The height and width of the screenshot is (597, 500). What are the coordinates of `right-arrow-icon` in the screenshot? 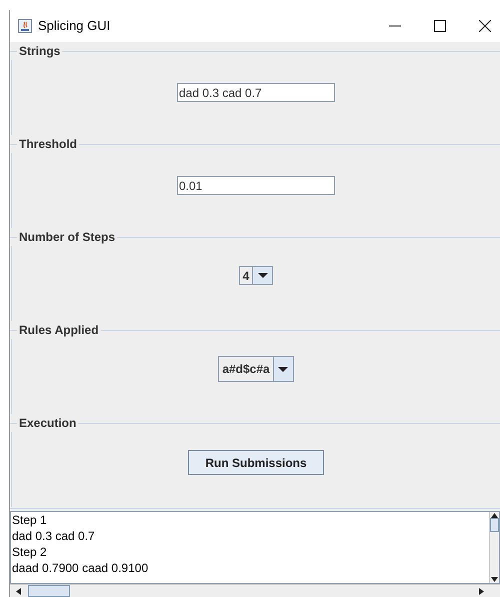 It's located at (481, 591).